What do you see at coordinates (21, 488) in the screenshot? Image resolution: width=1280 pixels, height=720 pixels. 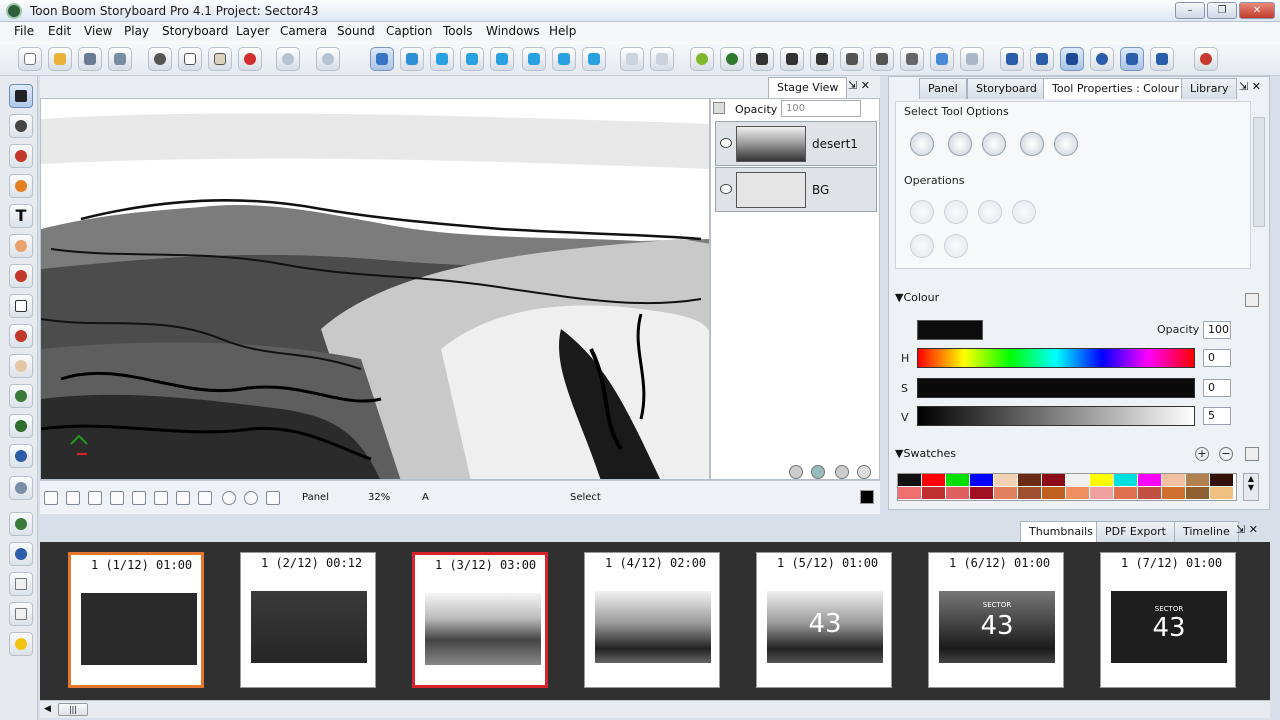 I see `camera-frame-tool` at bounding box center [21, 488].